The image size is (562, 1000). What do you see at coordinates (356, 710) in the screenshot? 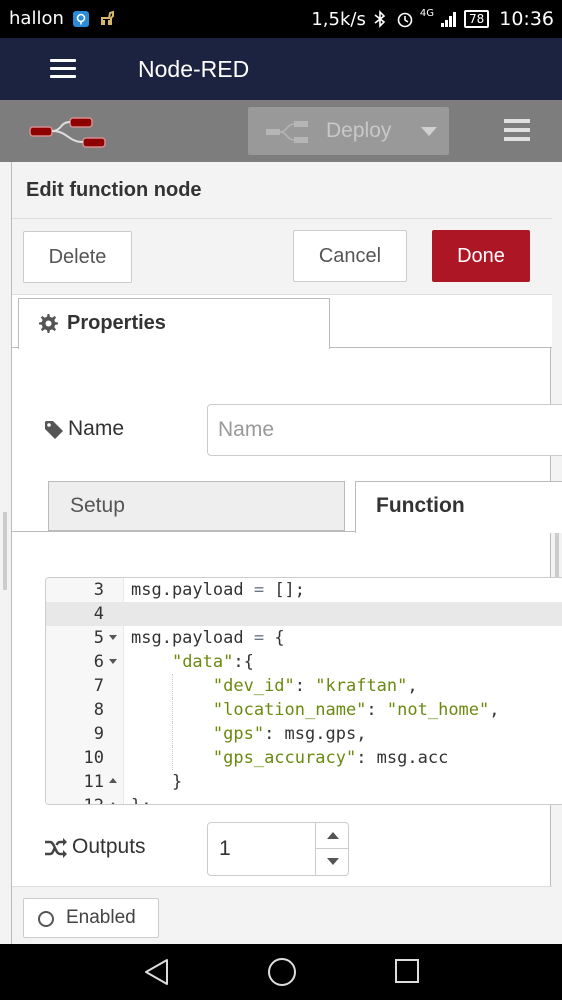
I see `code-text: "location_name": "not_home",` at bounding box center [356, 710].